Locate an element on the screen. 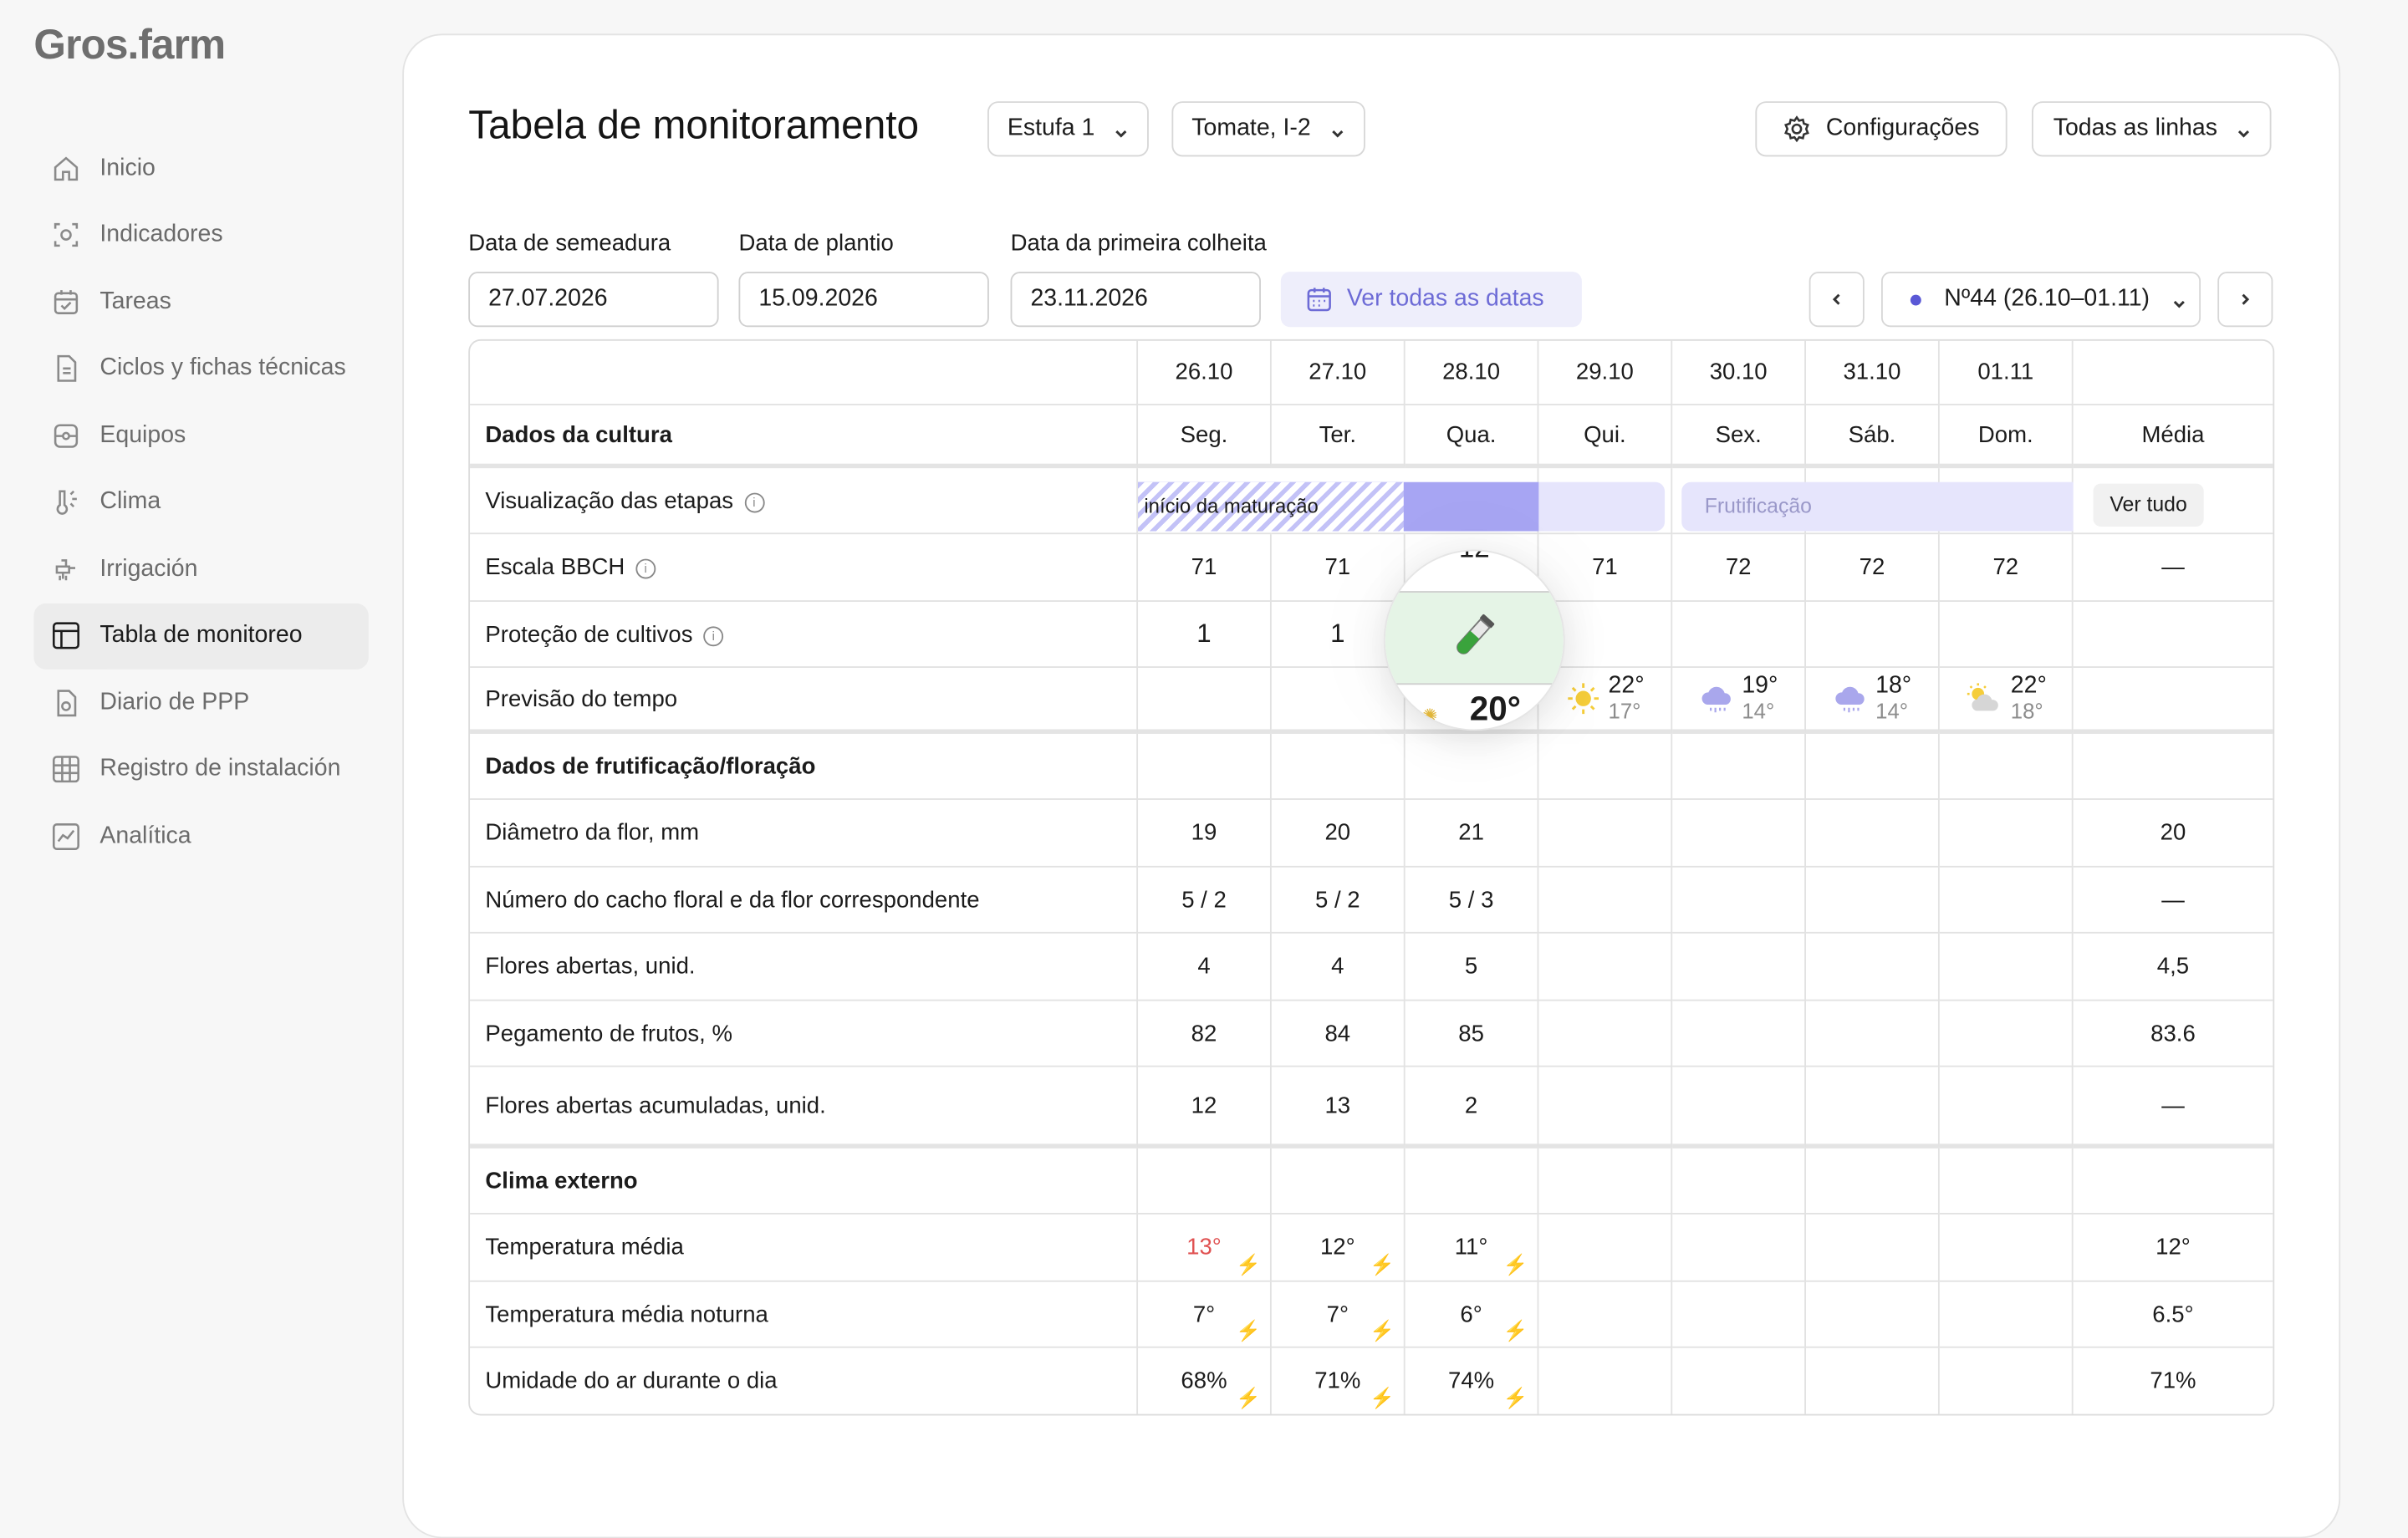 The image size is (2408, 1538). week-select: Nº44 (26.10–01.11) is located at coordinates (2041, 300).